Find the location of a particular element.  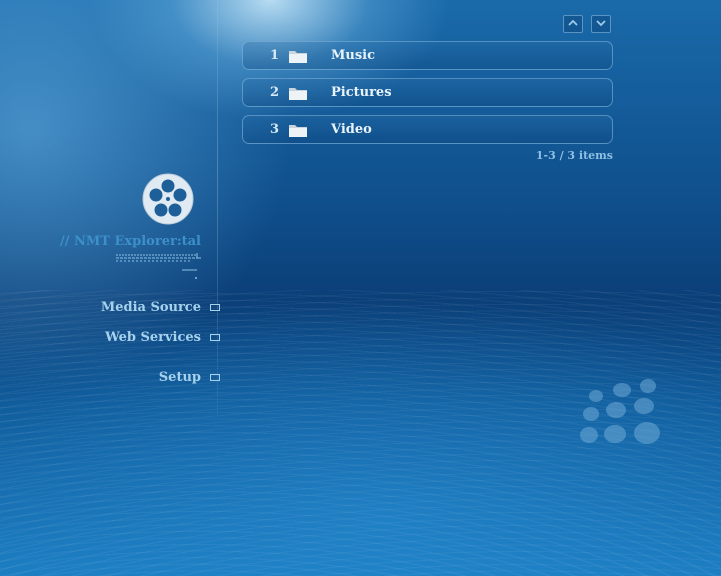

scroll-up-button is located at coordinates (573, 24).